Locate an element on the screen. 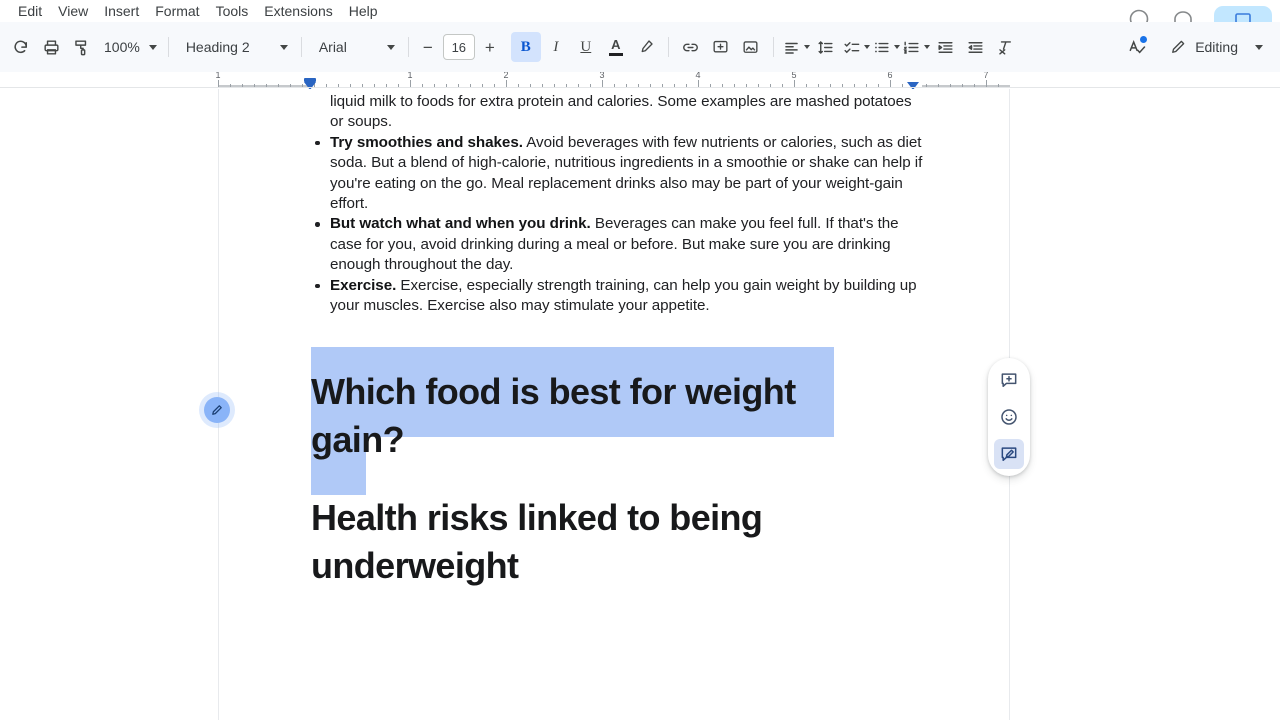 Image resolution: width=1280 pixels, height=720 pixels. font-size-decrease-button: − is located at coordinates (428, 47).